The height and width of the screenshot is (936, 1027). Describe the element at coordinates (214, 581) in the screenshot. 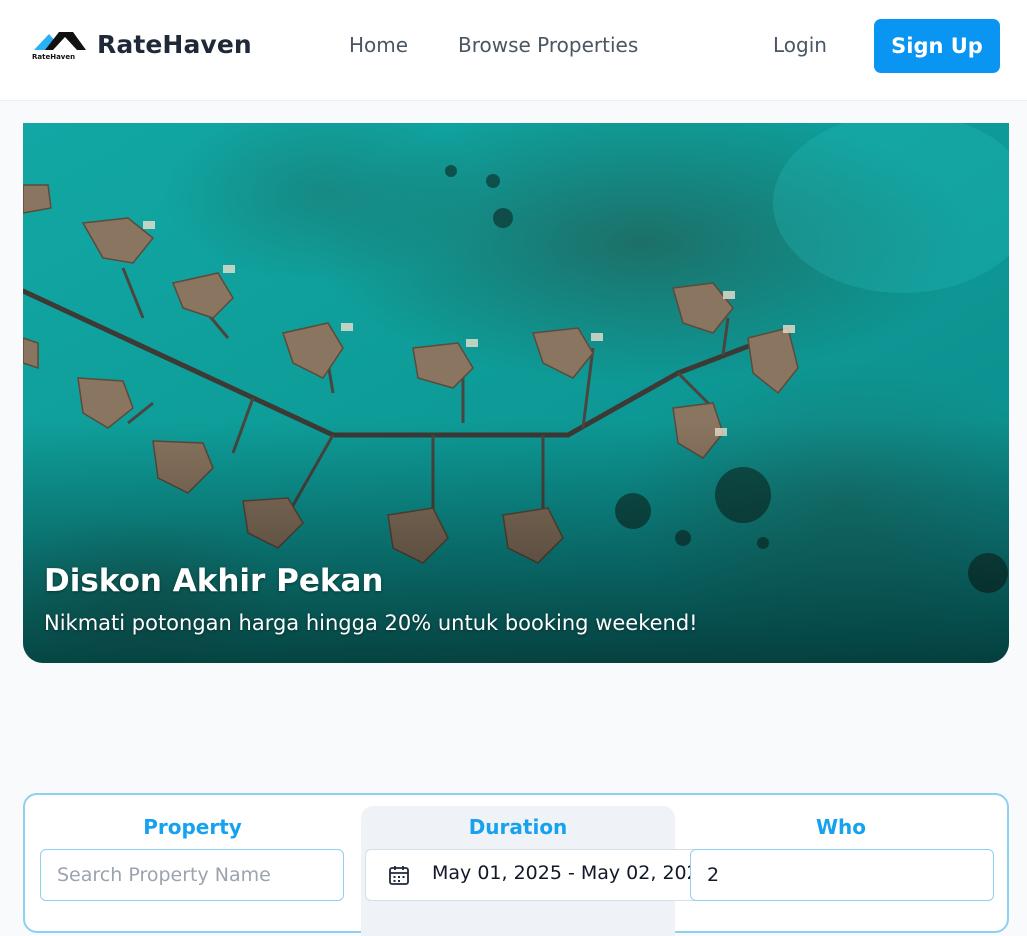

I see `promo-title: Diskon Akhir Pekan` at that location.